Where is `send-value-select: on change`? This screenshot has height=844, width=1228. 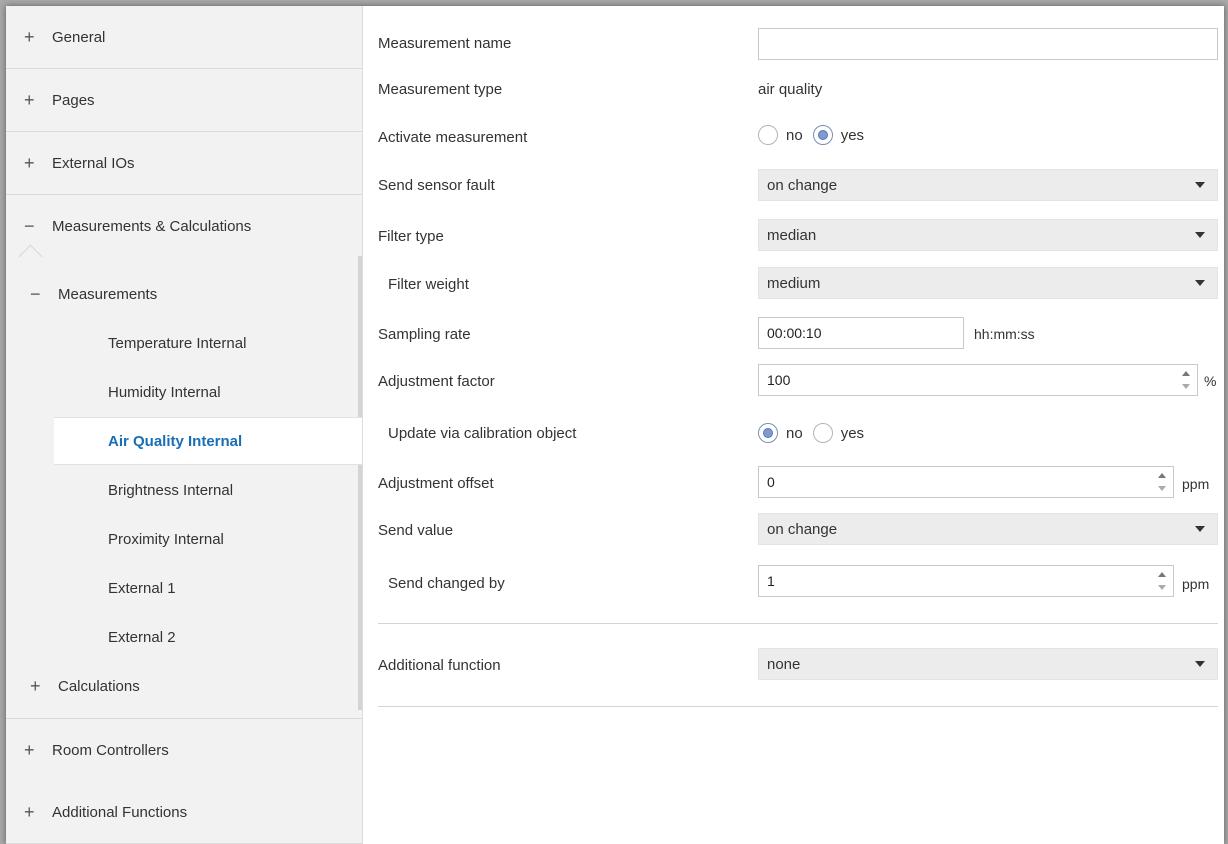 send-value-select: on change is located at coordinates (988, 529).